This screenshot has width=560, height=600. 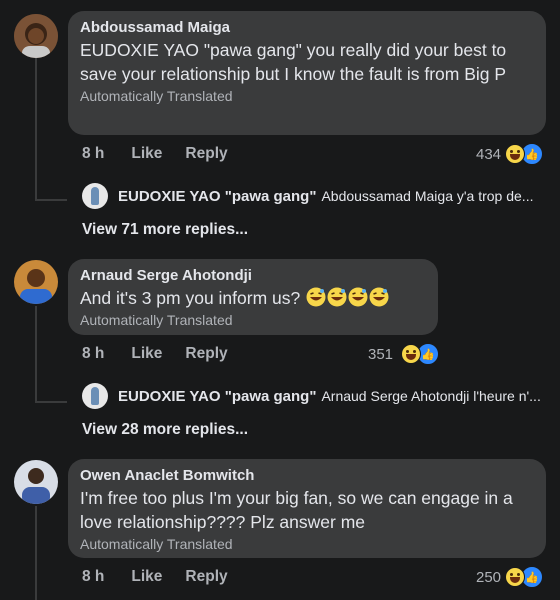 I want to click on reactions-summary: 434 👍, so click(x=510, y=154).